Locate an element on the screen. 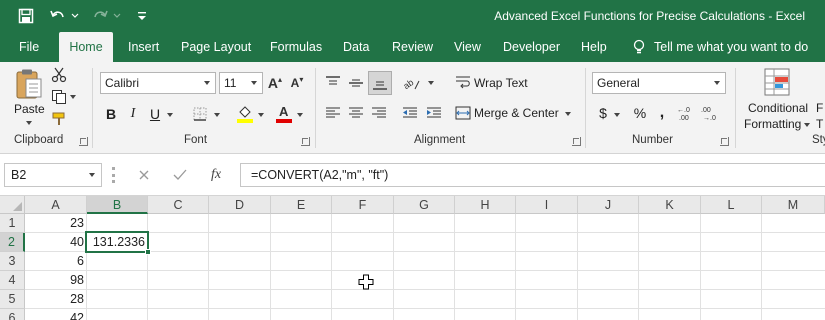 This screenshot has height=320, width=825. fill-handle is located at coordinates (148, 252).